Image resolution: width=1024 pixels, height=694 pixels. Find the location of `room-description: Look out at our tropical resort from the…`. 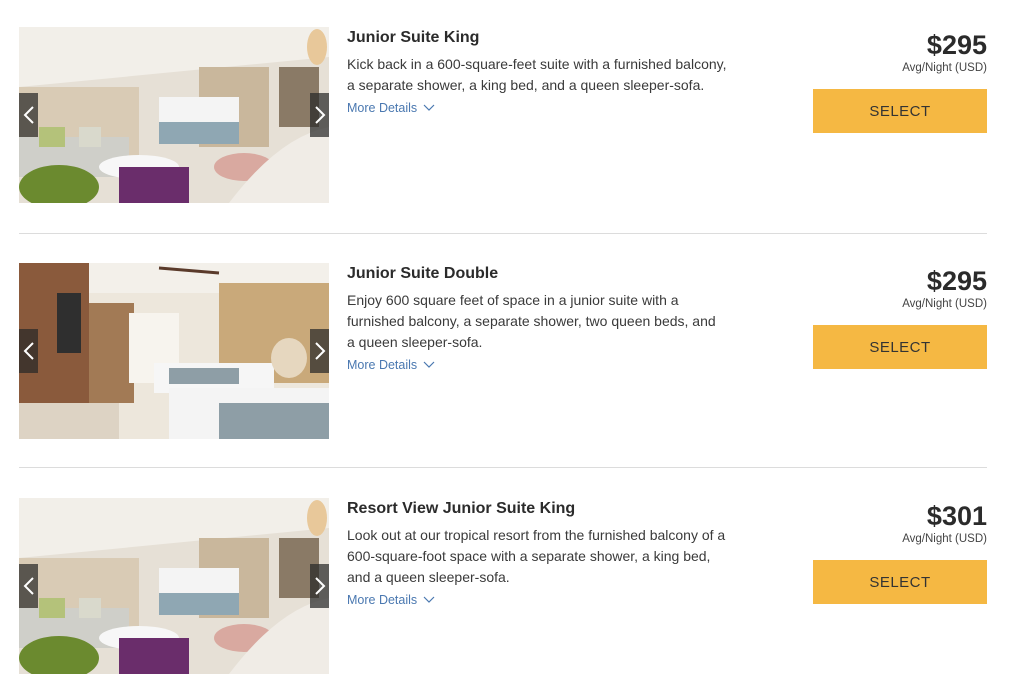

room-description: Look out at our tropical resort from the… is located at coordinates (536, 556).